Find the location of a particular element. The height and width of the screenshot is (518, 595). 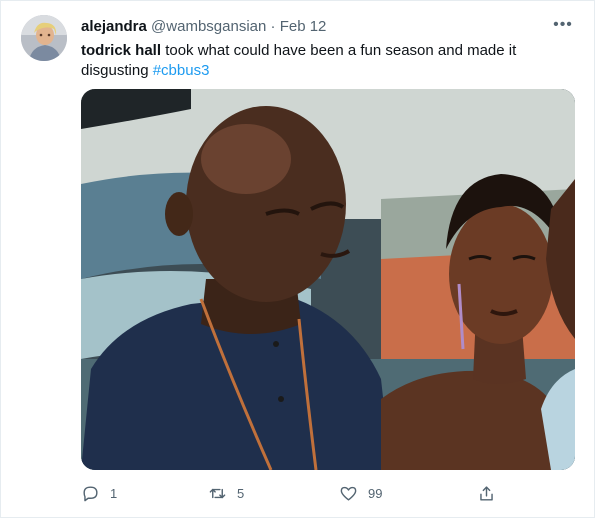

hashtag-link: #cbbus3 is located at coordinates (181, 70).